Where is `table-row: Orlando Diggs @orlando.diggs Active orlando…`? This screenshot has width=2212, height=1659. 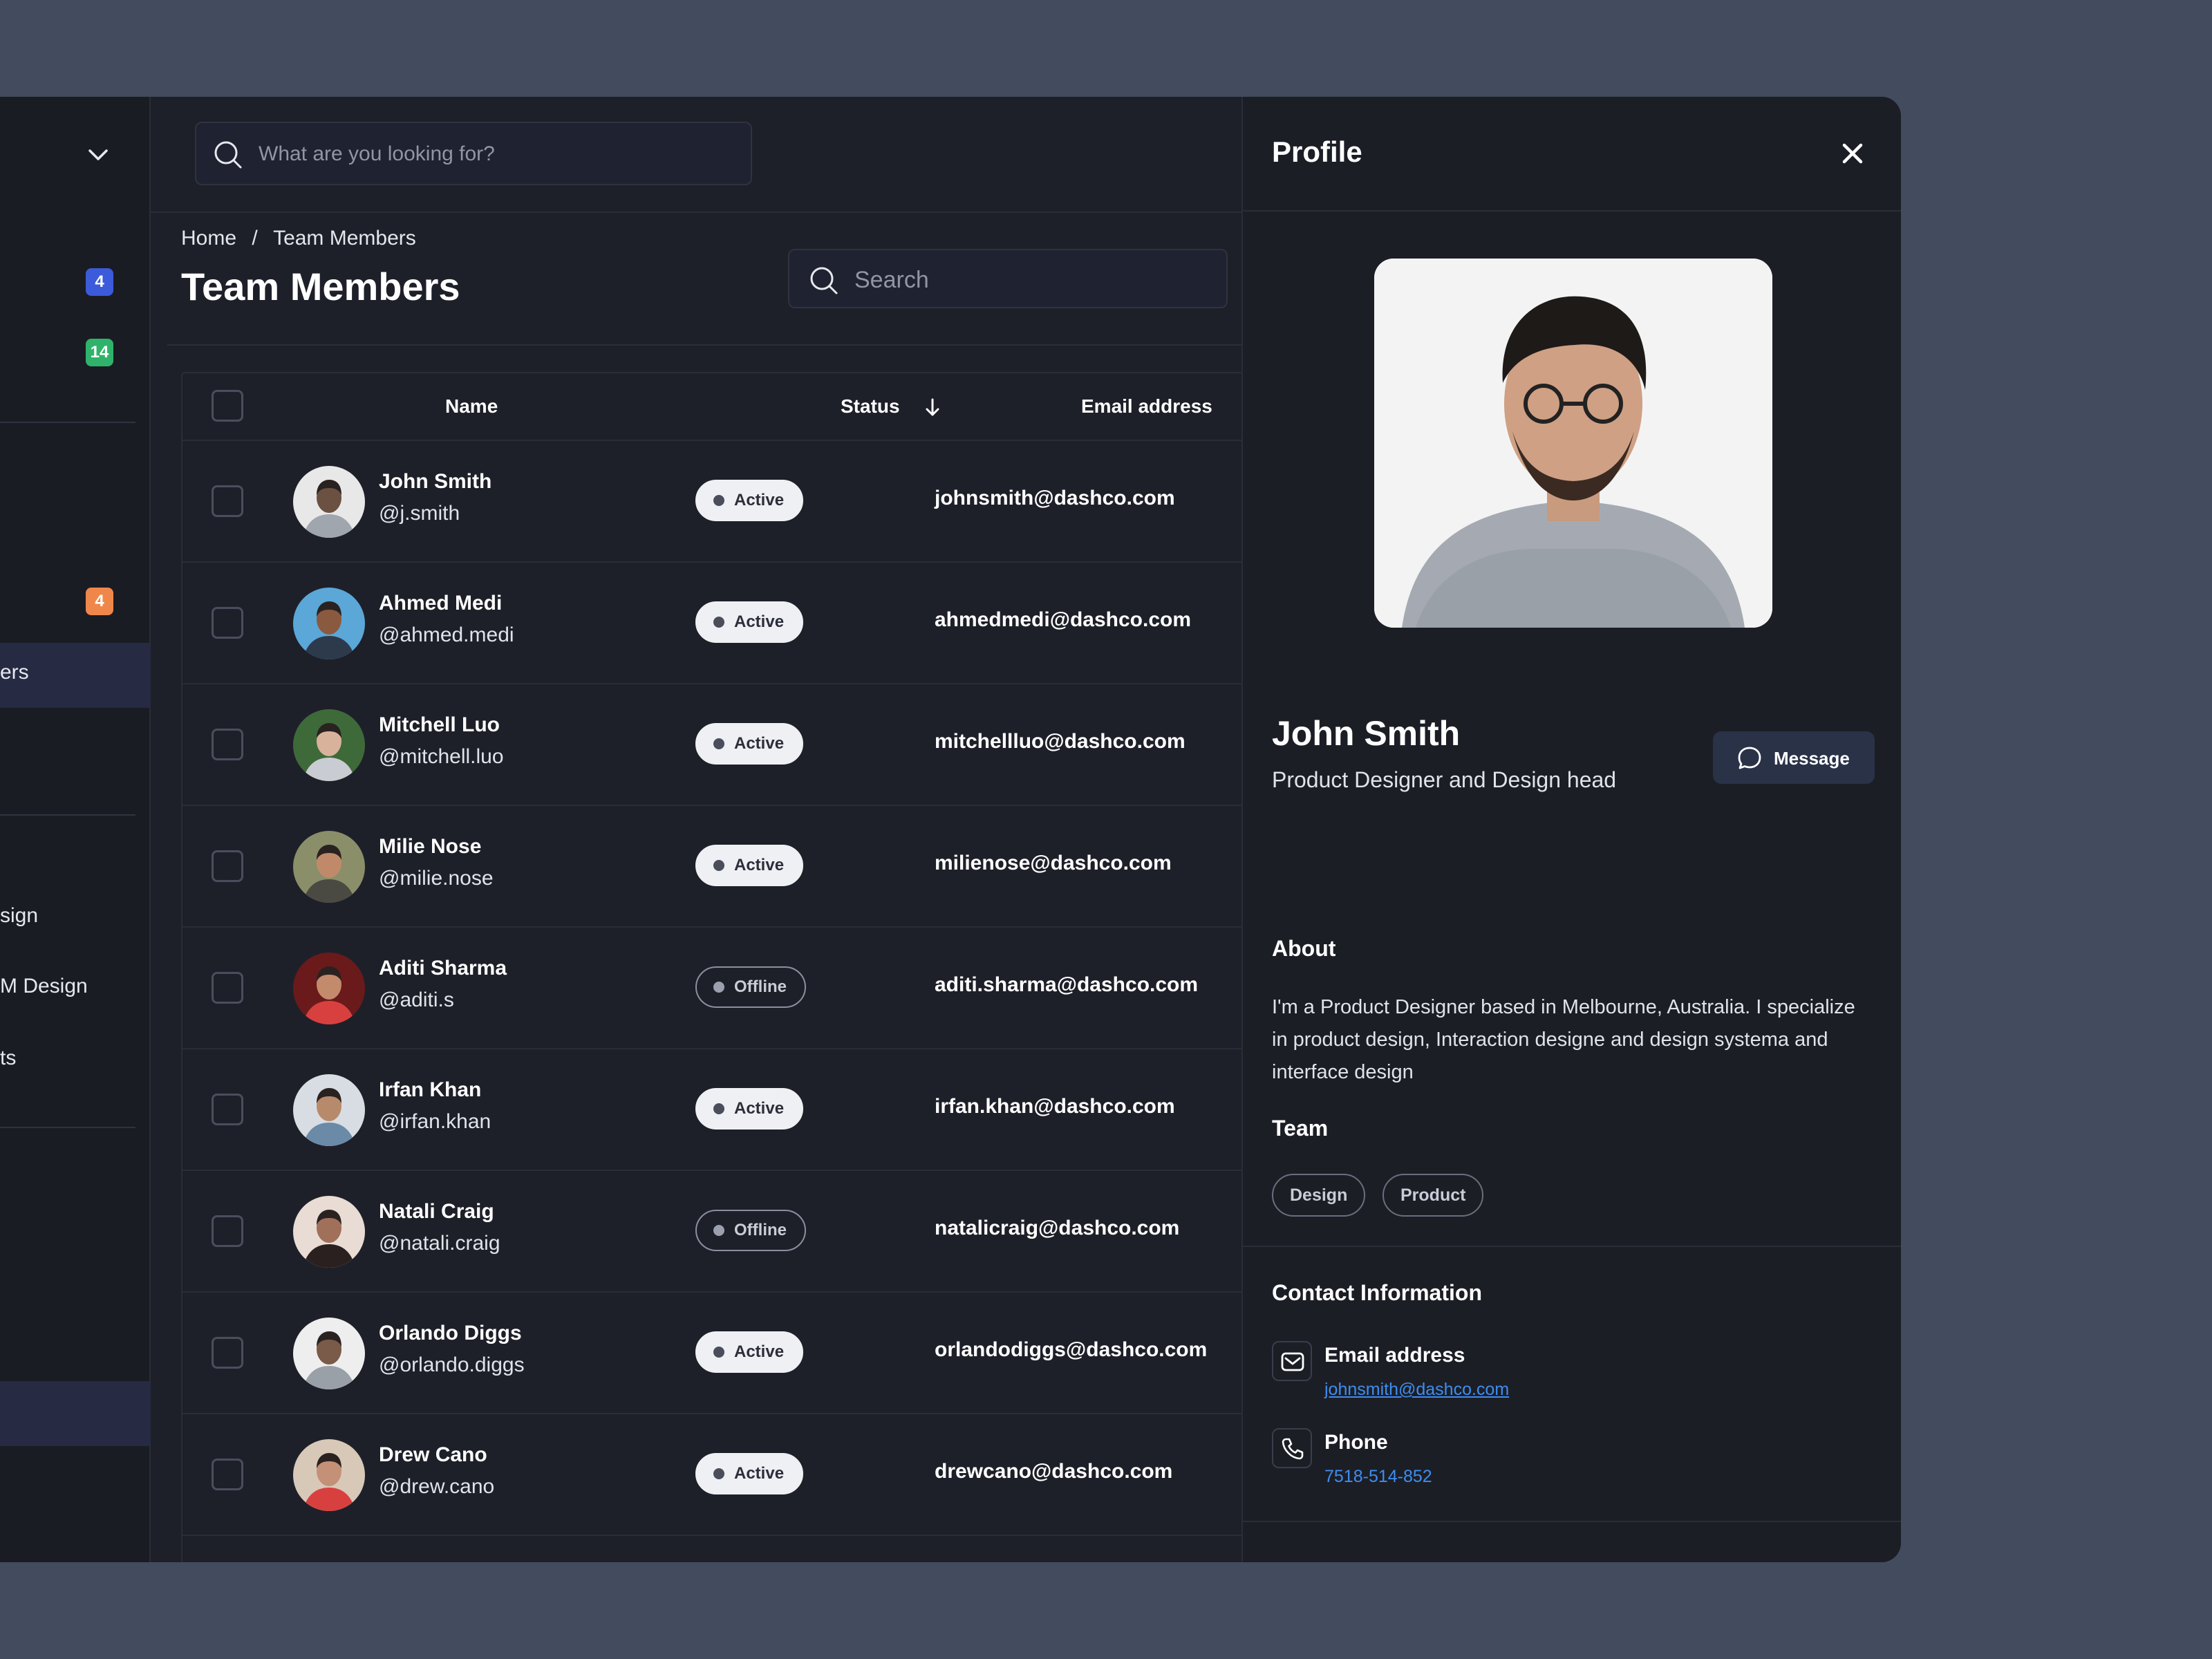 table-row: Orlando Diggs @orlando.diggs Active orlando… is located at coordinates (711, 1353).